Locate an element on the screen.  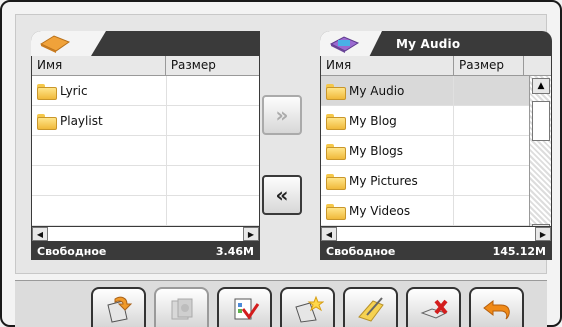
import-file-icon is located at coordinates (119, 309).